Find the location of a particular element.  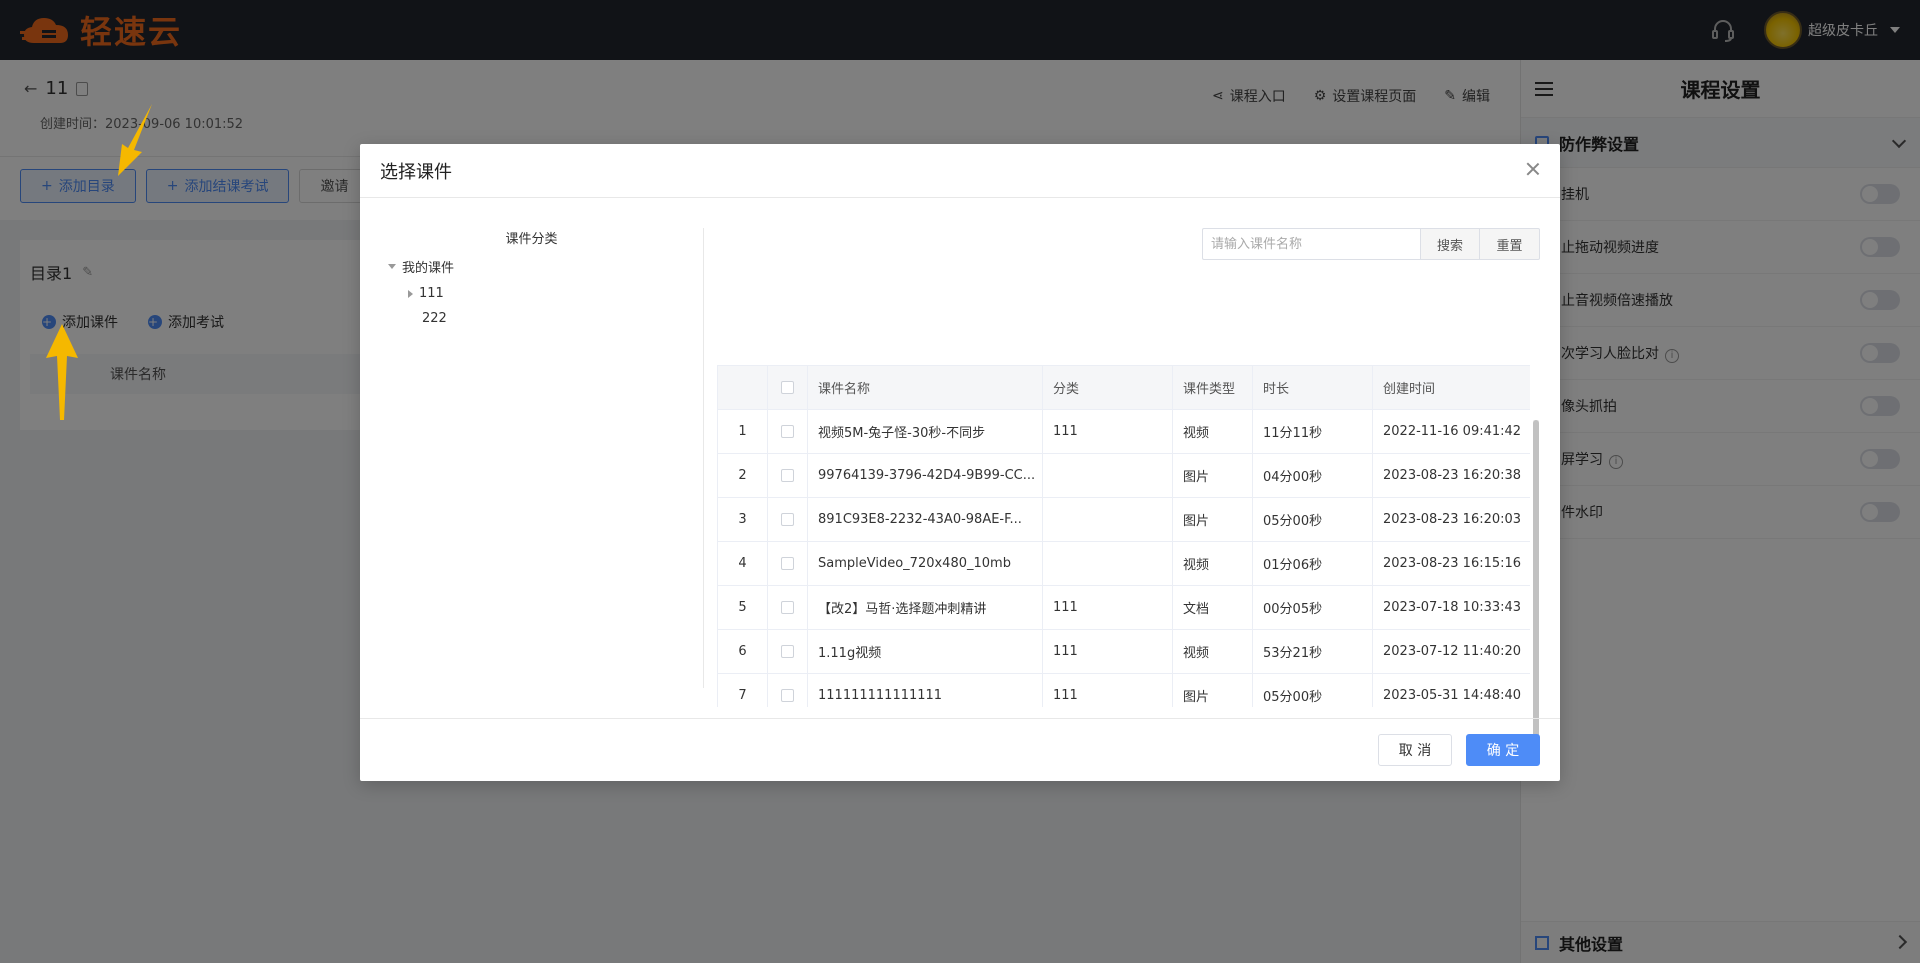

duration-cell: 11分11秒 is located at coordinates (1312, 431).